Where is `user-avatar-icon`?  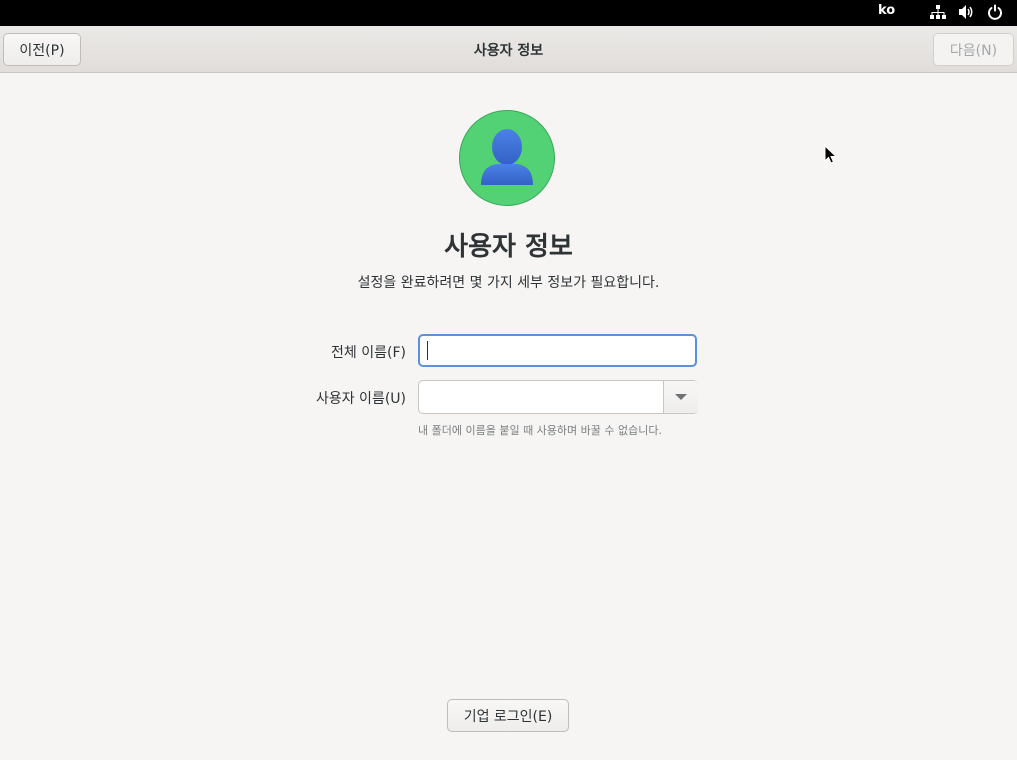 user-avatar-icon is located at coordinates (507, 157).